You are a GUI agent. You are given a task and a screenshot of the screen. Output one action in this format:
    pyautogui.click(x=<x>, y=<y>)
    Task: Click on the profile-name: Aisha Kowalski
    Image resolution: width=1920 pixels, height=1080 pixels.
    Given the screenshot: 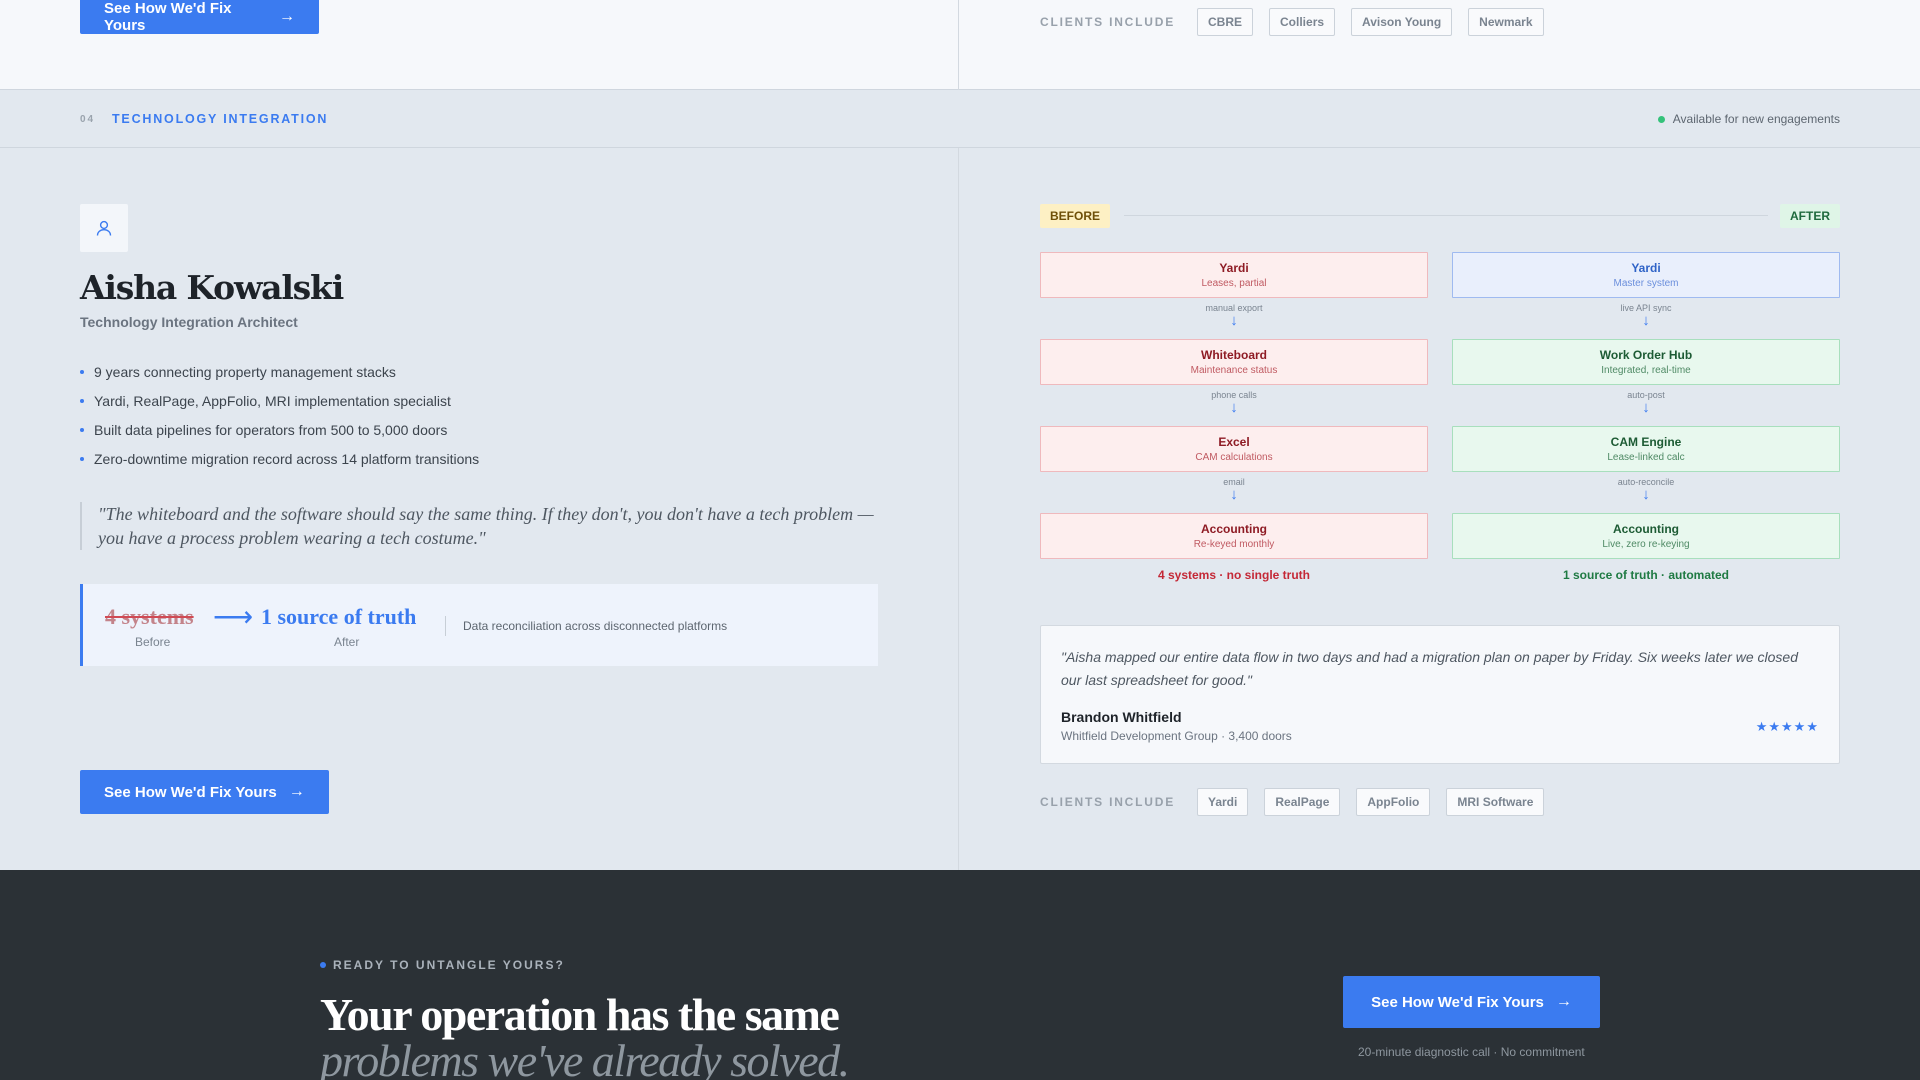 What is the action you would take?
    pyautogui.click(x=212, y=287)
    